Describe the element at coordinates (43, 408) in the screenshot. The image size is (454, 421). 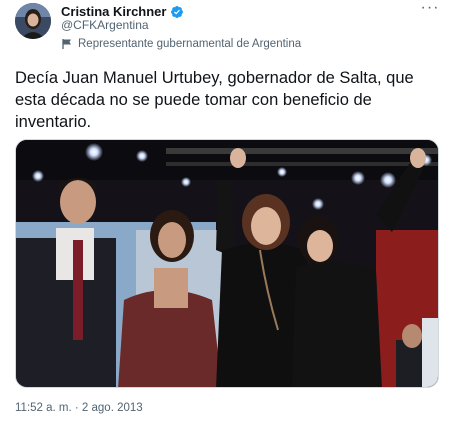
I see `tweet-time: 11:52 a. m.` at that location.